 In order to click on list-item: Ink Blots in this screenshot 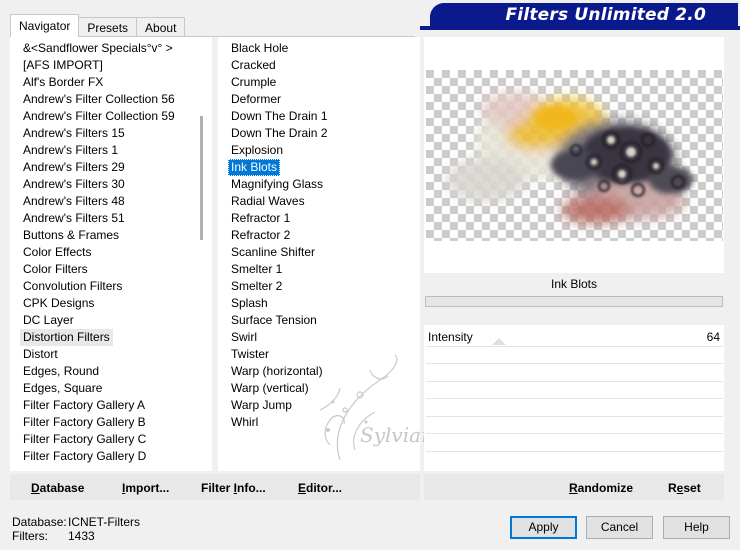, I will do `click(318, 167)`.